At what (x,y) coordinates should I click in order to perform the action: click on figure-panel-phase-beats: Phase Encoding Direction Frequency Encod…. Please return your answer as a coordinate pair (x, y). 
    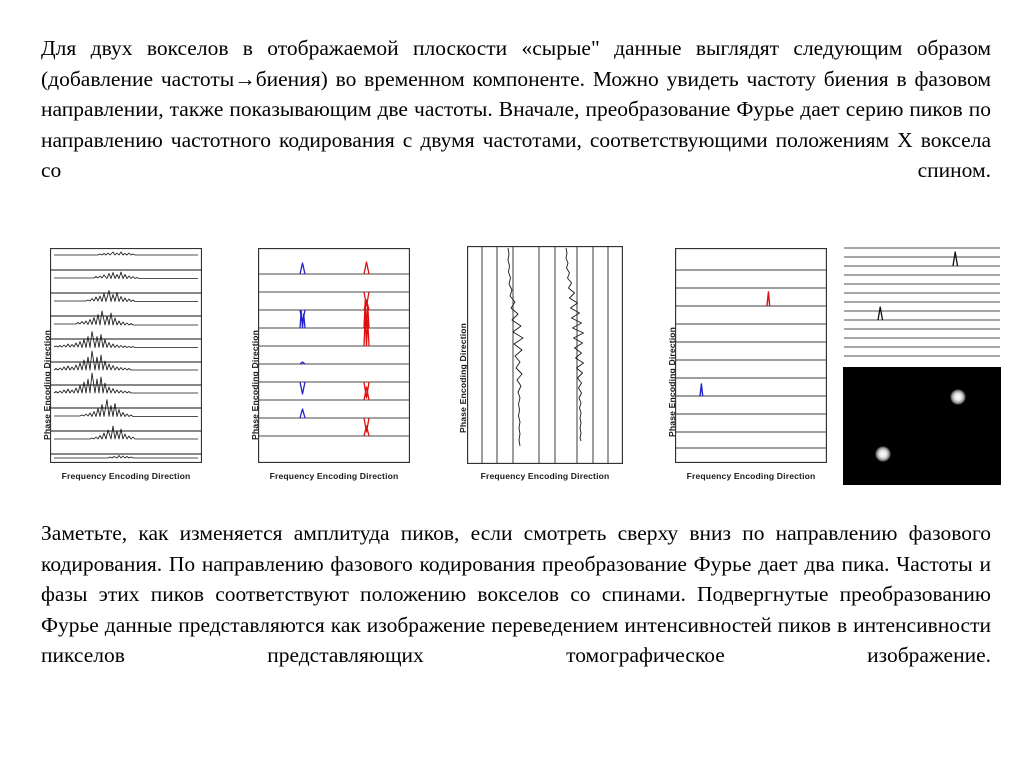
    Looking at the image, I should click on (537, 368).